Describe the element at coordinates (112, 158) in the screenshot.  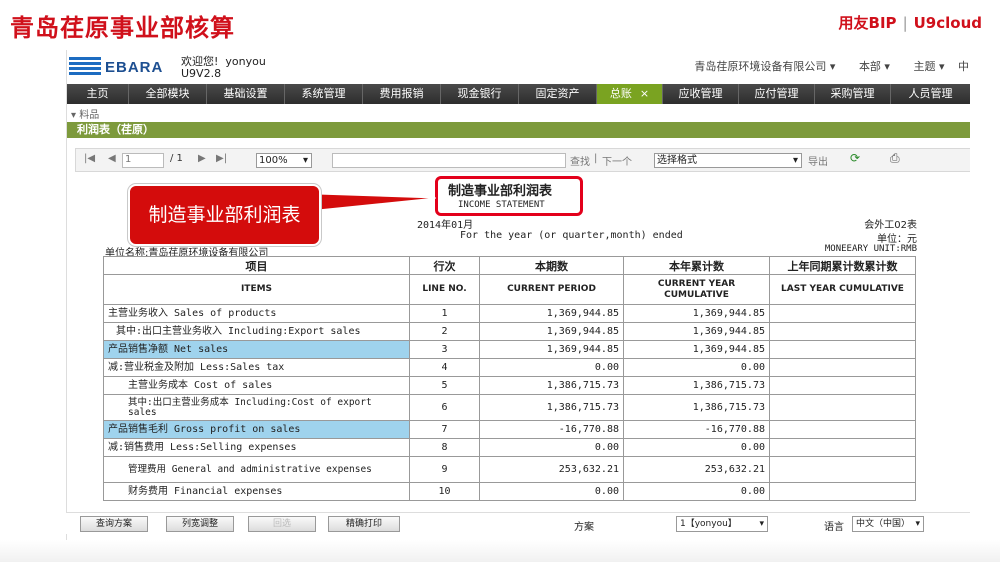
I see `prev-page-icon: ◀` at that location.